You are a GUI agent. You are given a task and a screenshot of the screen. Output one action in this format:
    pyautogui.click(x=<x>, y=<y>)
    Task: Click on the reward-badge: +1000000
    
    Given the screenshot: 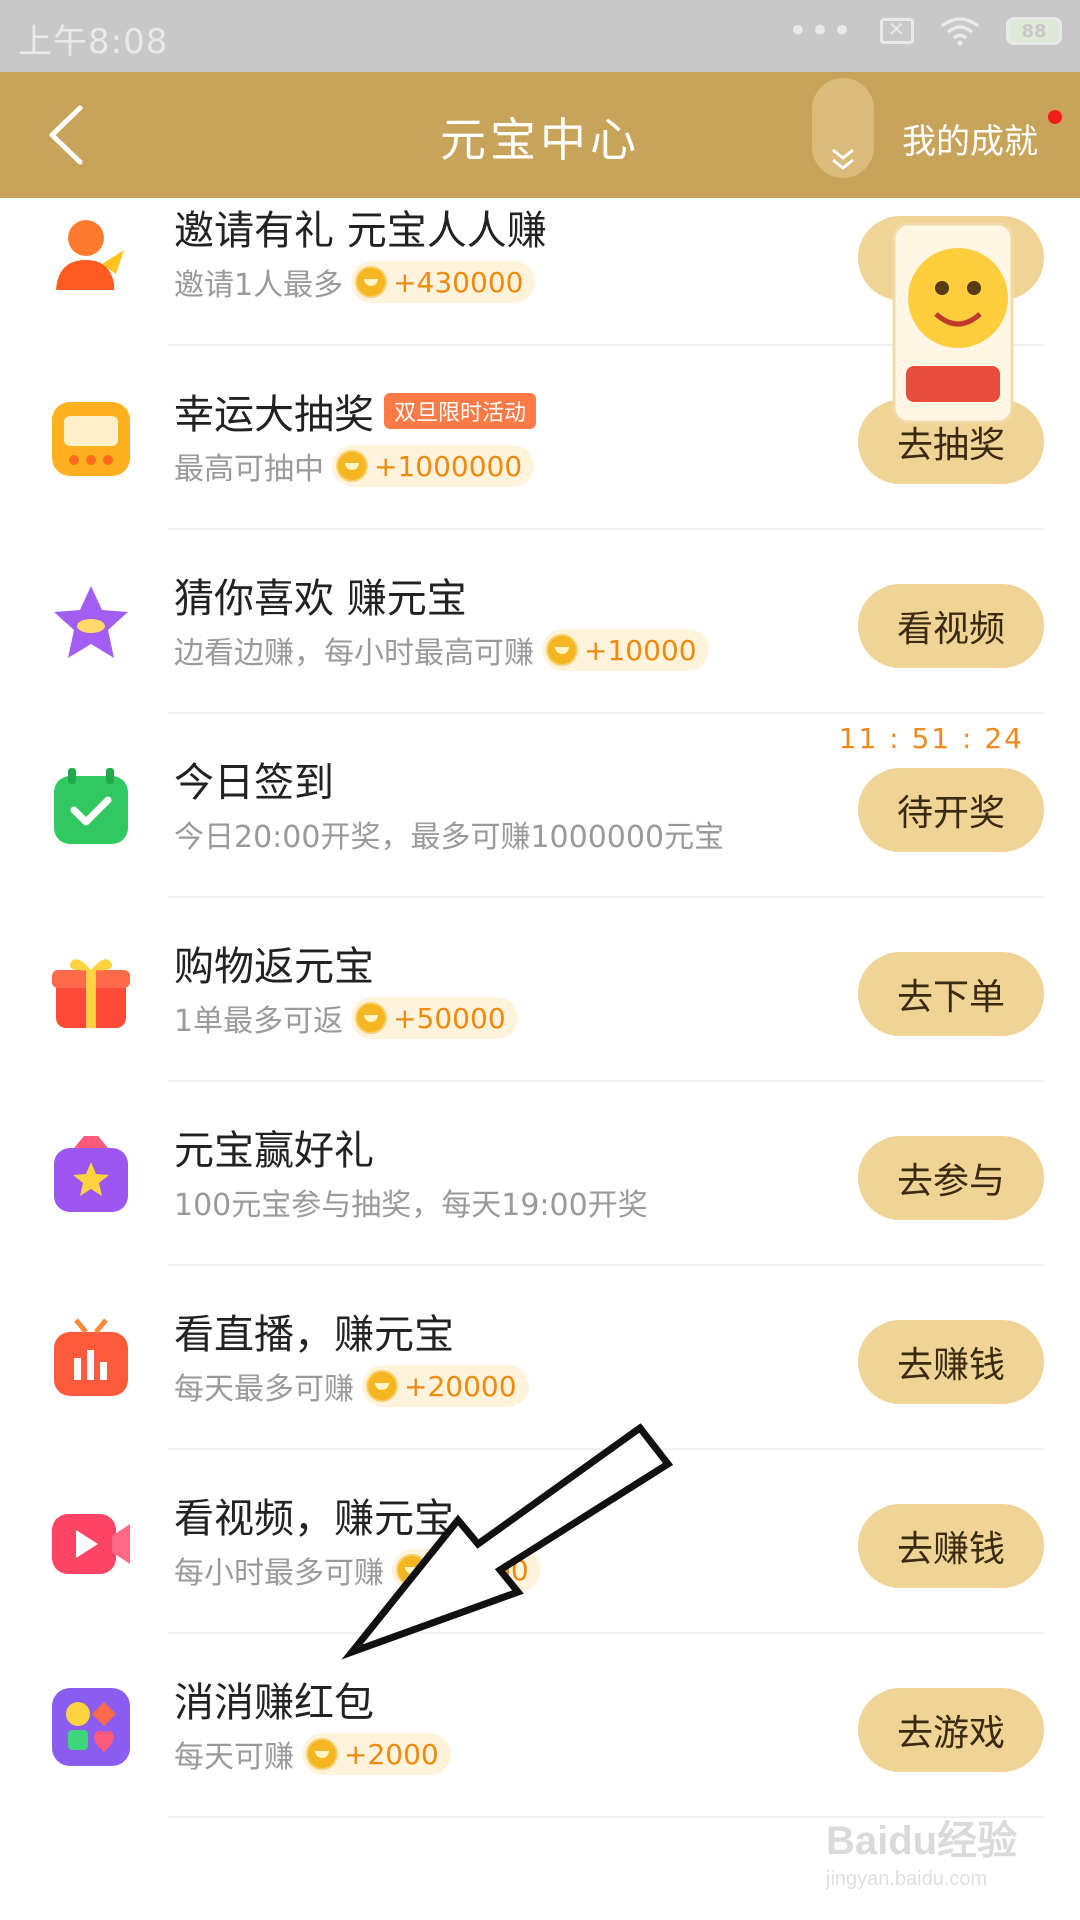 What is the action you would take?
    pyautogui.click(x=433, y=466)
    